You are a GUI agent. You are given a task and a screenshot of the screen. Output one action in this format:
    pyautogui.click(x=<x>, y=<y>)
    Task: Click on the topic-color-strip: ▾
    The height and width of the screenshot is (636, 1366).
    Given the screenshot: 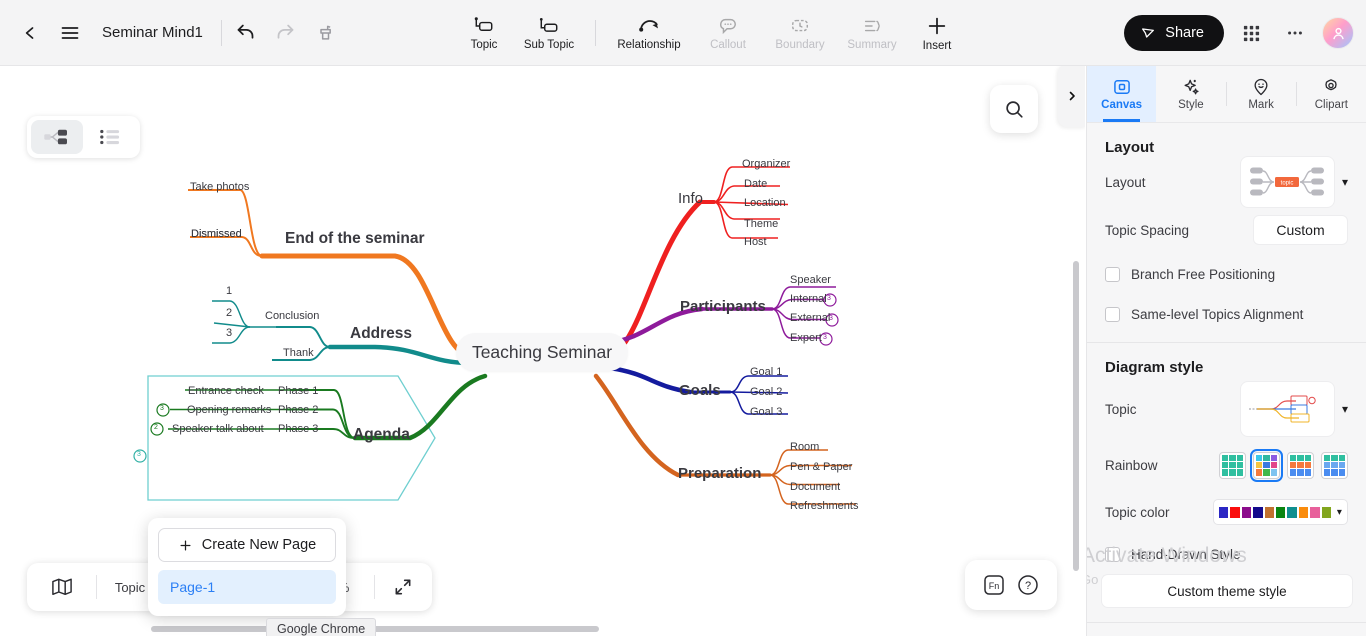 What is the action you would take?
    pyautogui.click(x=1280, y=512)
    